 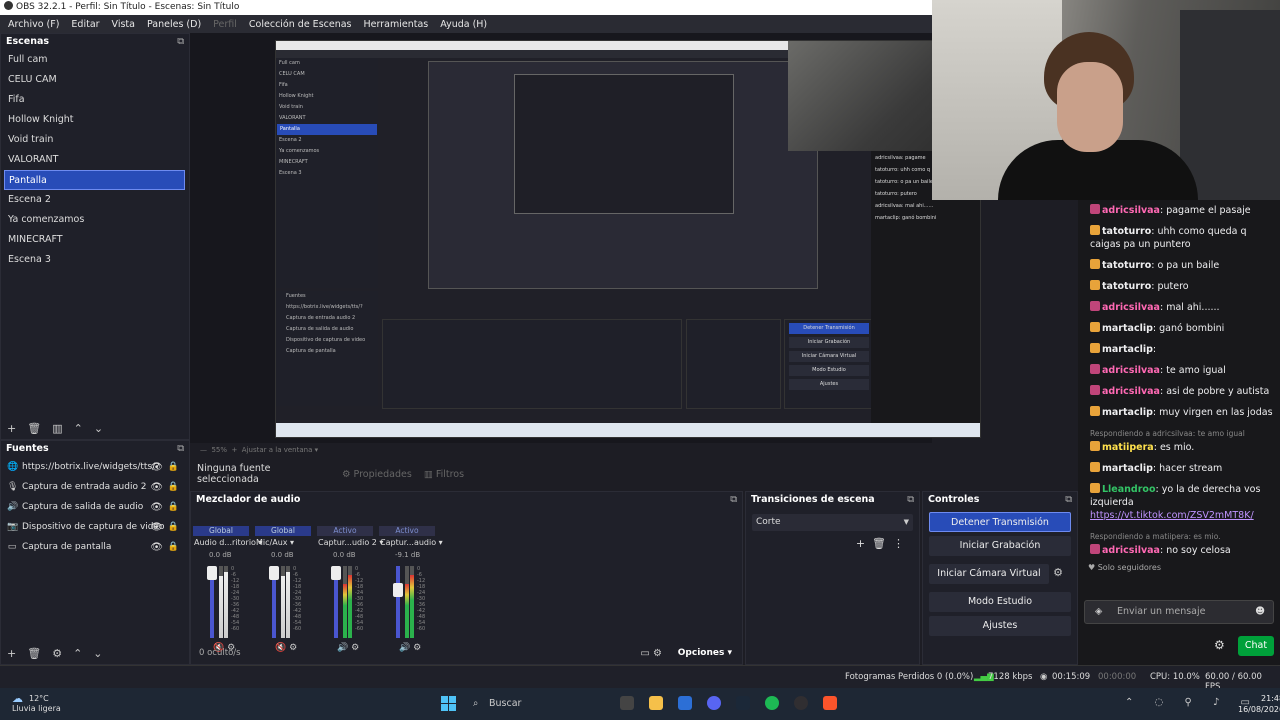 I want to click on weather-widget: ☁ 12°C Lluvia ligera, so click(x=36, y=703).